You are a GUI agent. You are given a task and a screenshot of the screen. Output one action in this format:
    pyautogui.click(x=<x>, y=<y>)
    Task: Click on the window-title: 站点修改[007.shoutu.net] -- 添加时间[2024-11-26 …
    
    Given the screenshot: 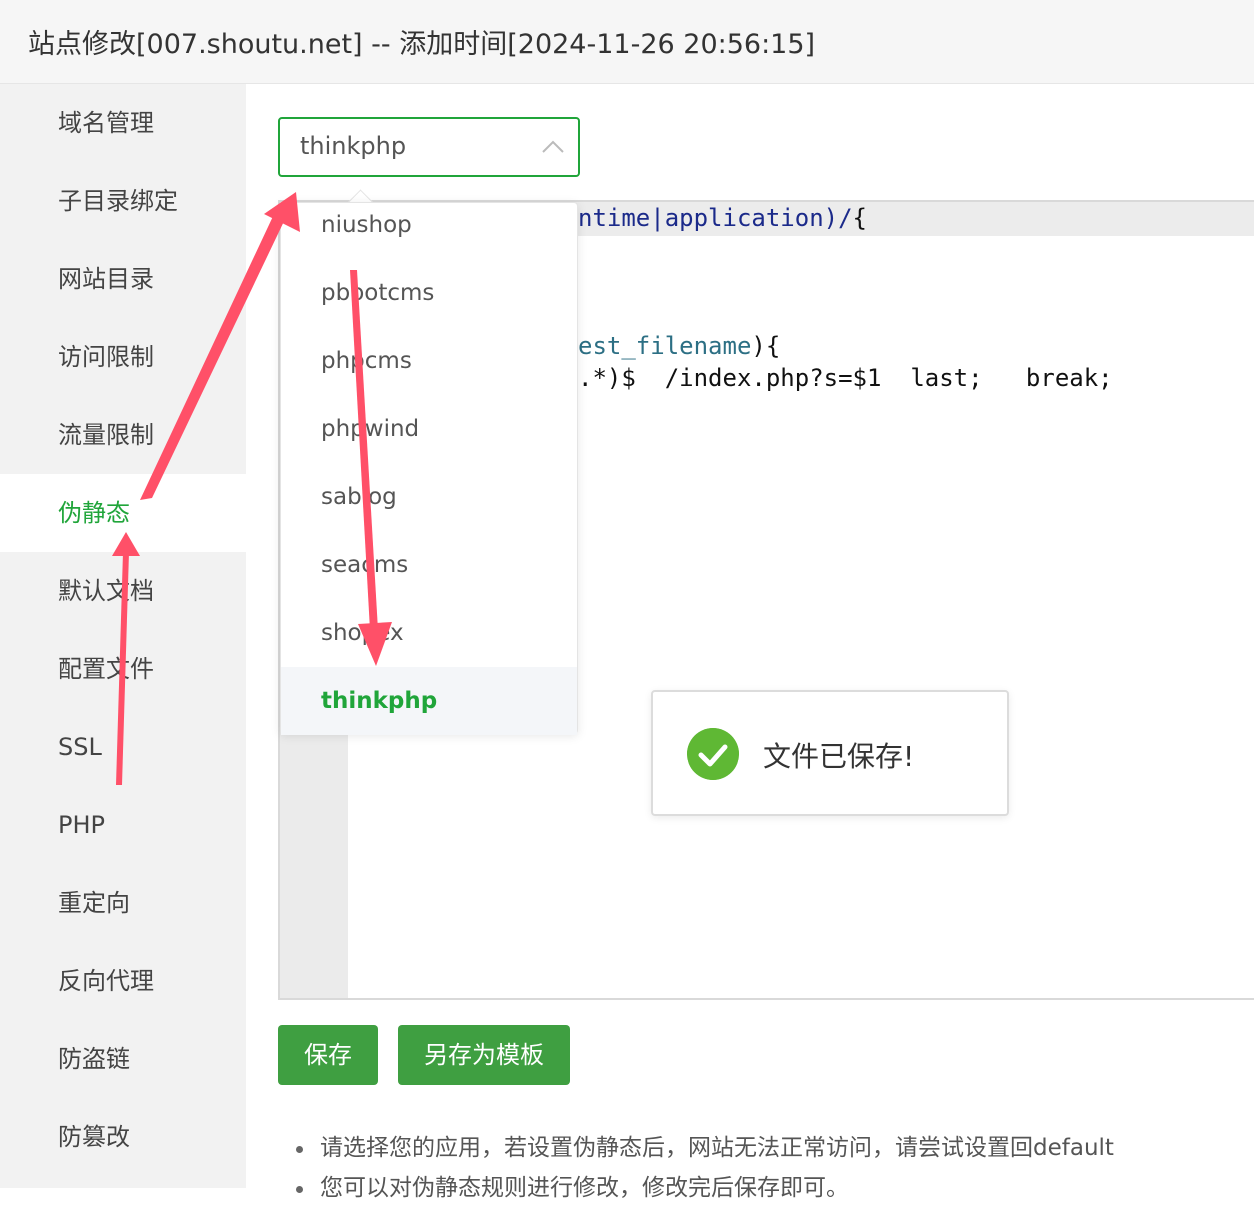 What is the action you would take?
    pyautogui.click(x=422, y=44)
    